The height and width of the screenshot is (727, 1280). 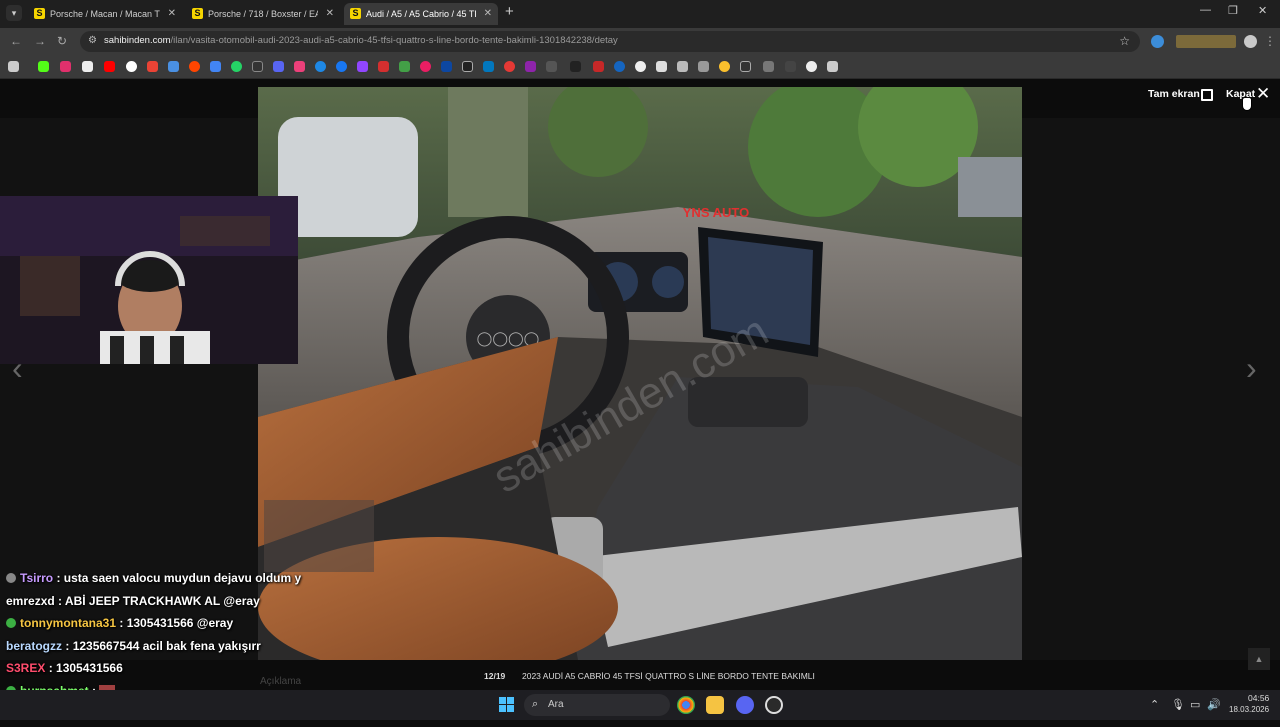 What do you see at coordinates (109, 66) in the screenshot?
I see `bookmark-youtube-icon` at bounding box center [109, 66].